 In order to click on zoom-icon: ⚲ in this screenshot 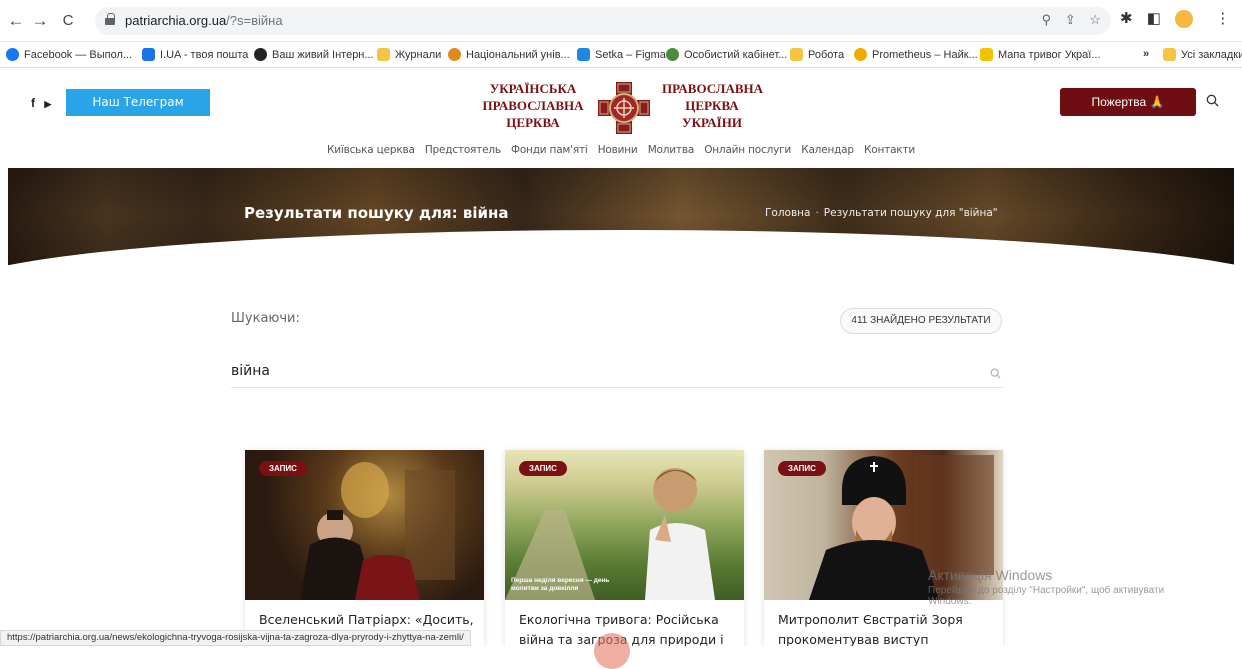, I will do `click(1047, 19)`.